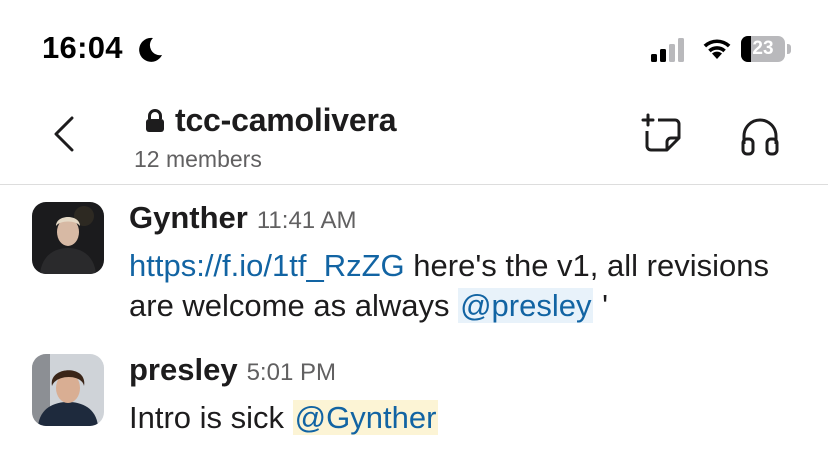 The image size is (828, 451). Describe the element at coordinates (82, 47) in the screenshot. I see `status-time: 16:04` at that location.